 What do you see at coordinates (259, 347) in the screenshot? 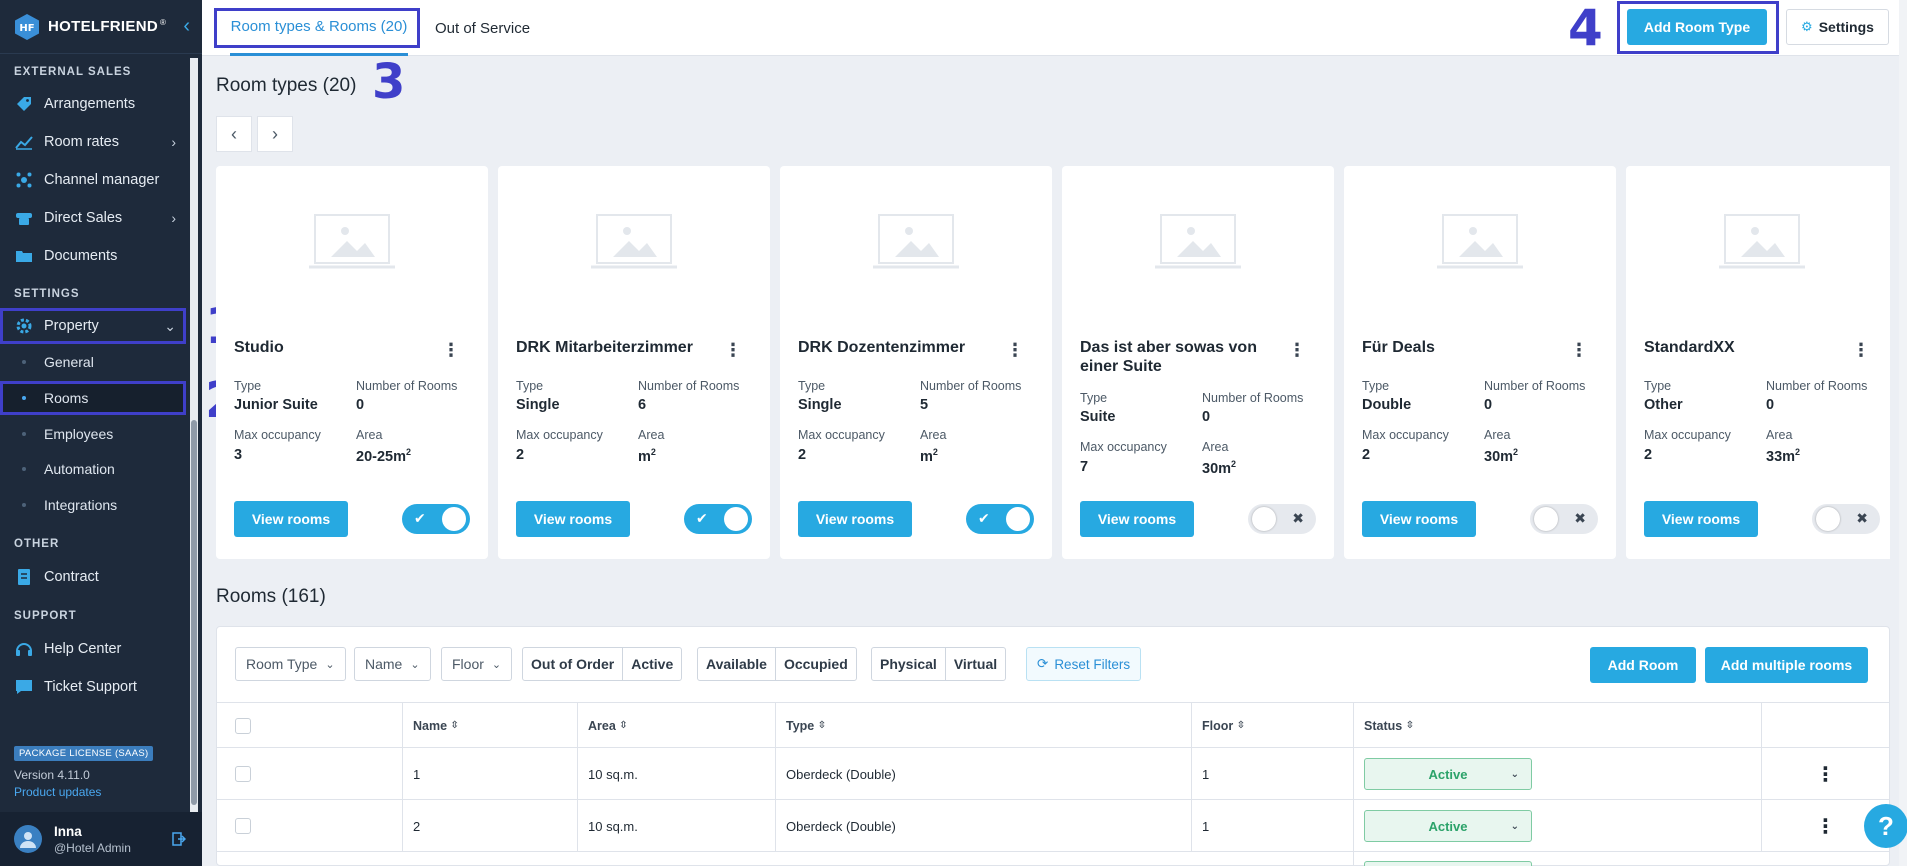
I see `room-type-name: Studio` at bounding box center [259, 347].